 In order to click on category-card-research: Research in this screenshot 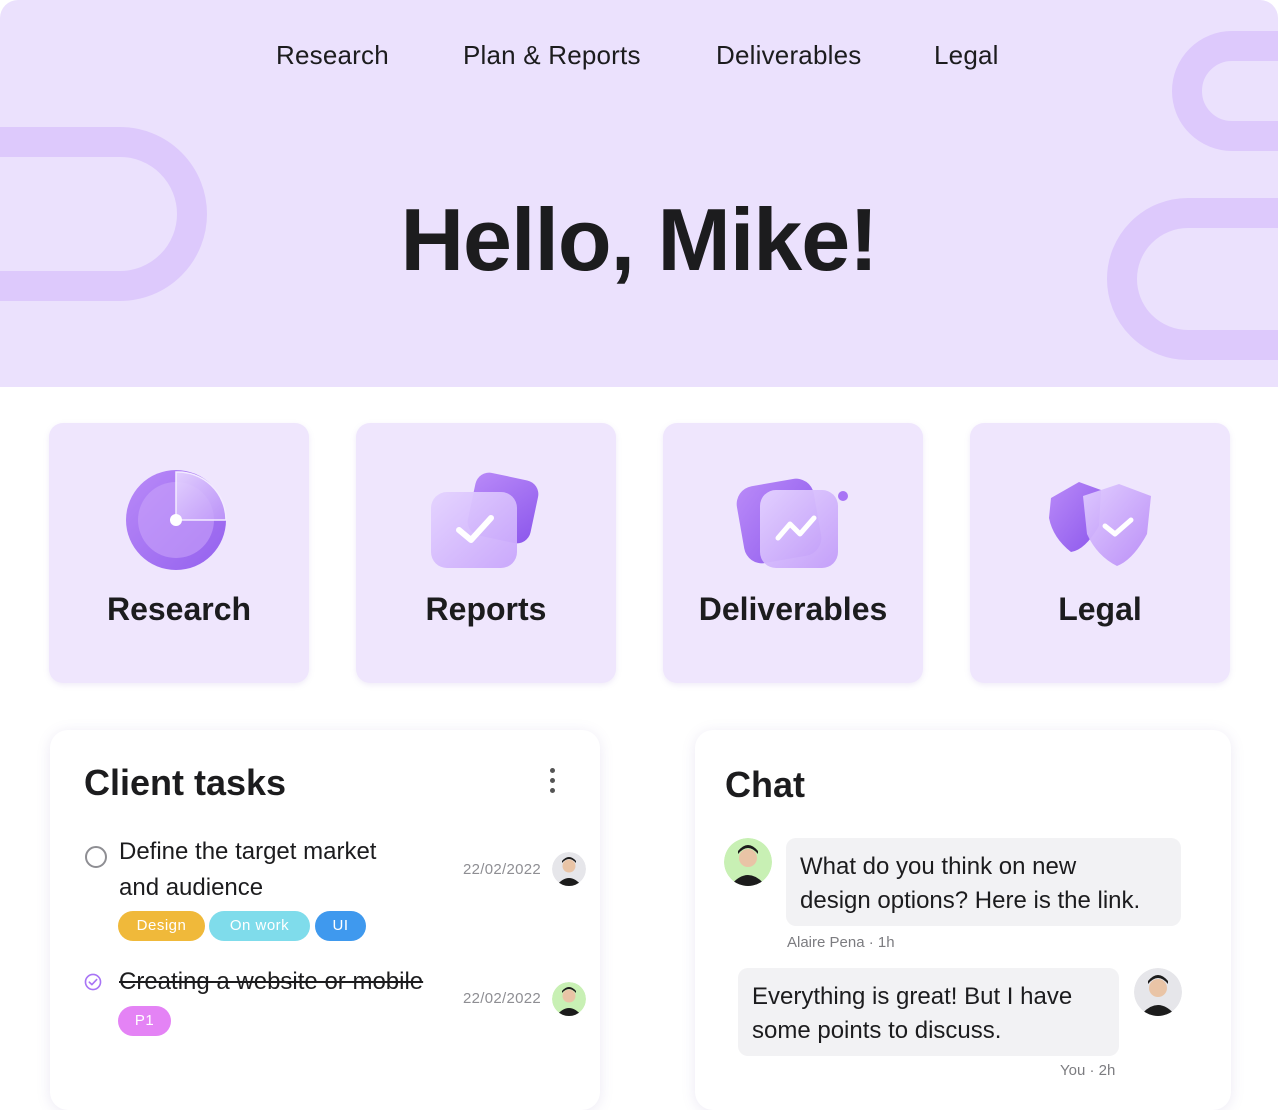, I will do `click(179, 553)`.